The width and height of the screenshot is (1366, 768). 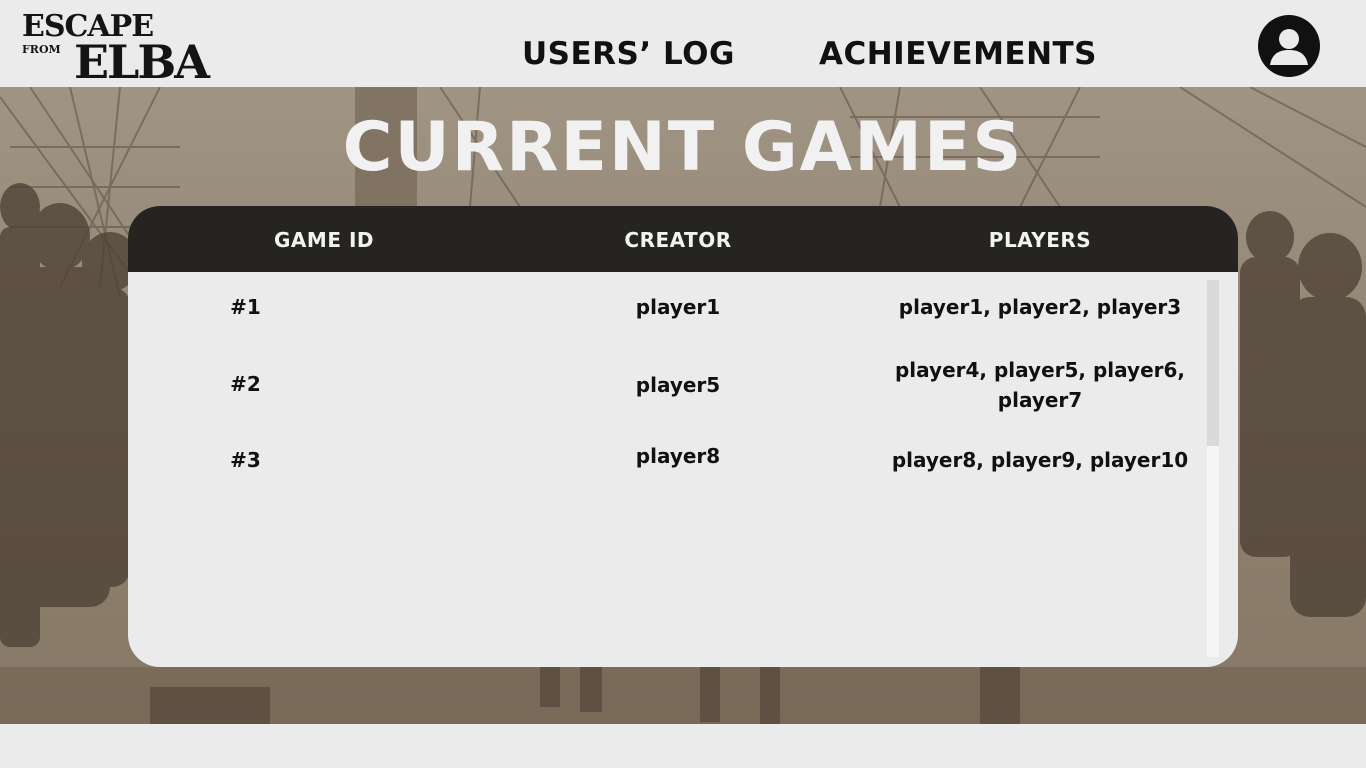 What do you see at coordinates (678, 456) in the screenshot?
I see `creator-cell: player8` at bounding box center [678, 456].